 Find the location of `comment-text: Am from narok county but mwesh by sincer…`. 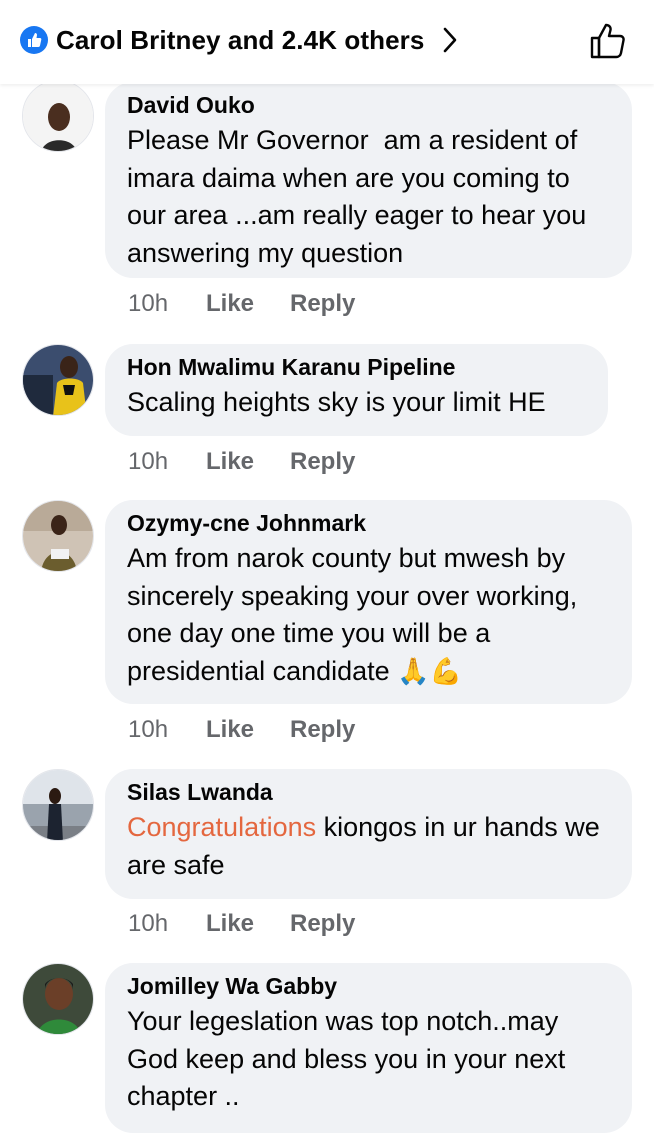

comment-text: Am from narok county but mwesh by sincer… is located at coordinates (368, 615).